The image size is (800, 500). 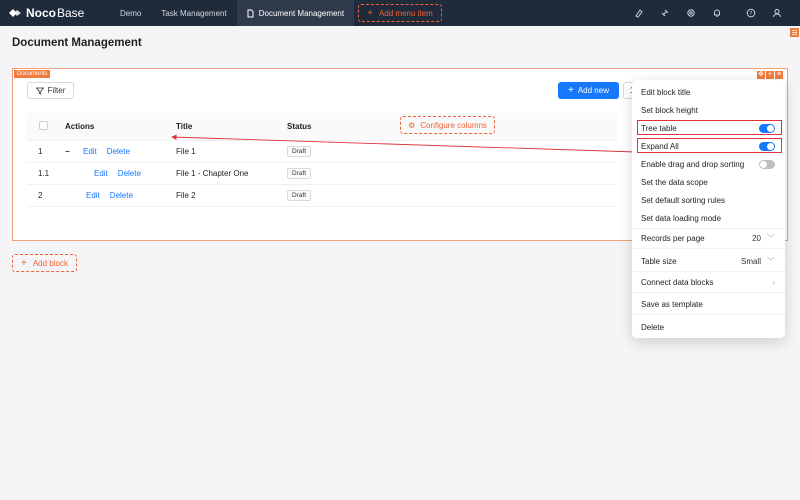 I want to click on add-menu-item-button: + Add menu item, so click(x=400, y=13).